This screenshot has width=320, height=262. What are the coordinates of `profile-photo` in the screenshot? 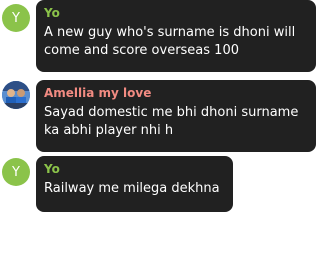 It's located at (16, 95).